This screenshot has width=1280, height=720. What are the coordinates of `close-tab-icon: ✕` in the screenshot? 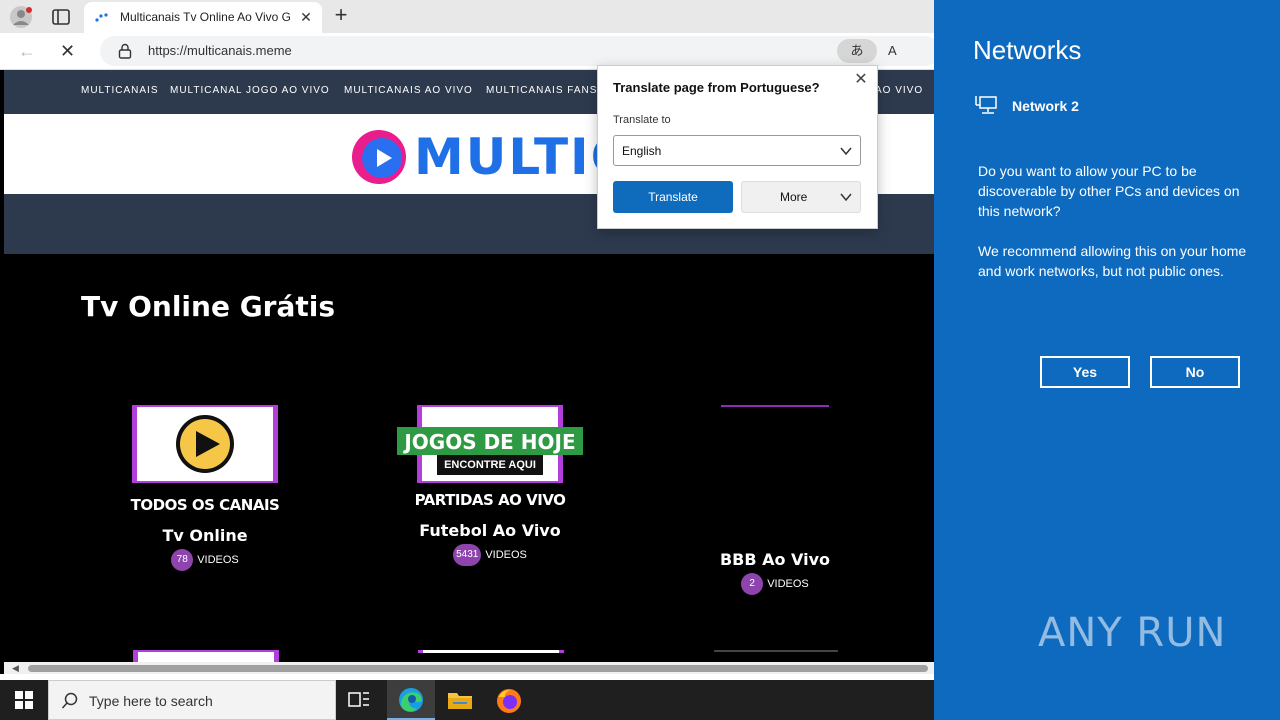 It's located at (306, 17).